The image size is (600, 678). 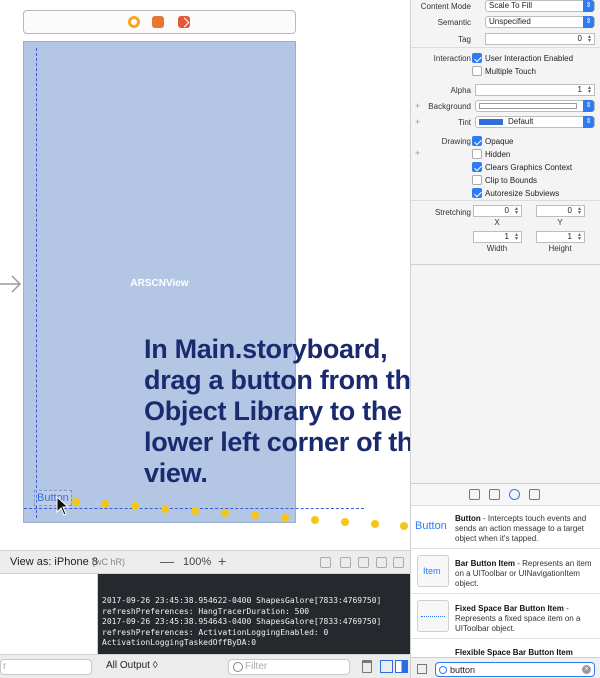 What do you see at coordinates (560, 222) in the screenshot?
I see `stretch-y-label: Y` at bounding box center [560, 222].